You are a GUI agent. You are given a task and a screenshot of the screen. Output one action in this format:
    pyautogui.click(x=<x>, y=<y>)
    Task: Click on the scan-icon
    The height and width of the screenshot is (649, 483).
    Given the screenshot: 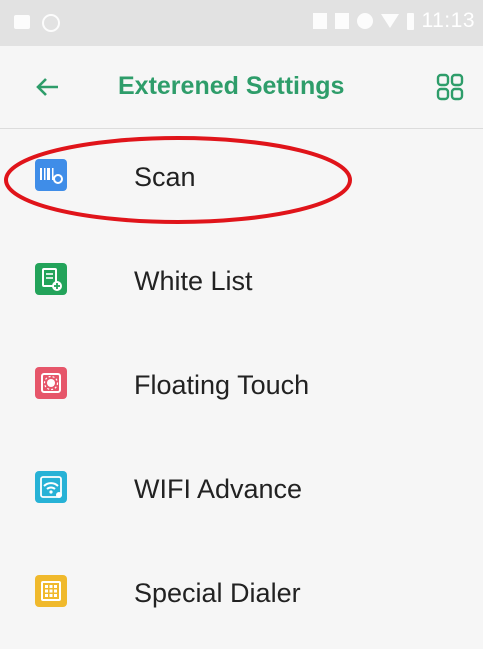 What is the action you would take?
    pyautogui.click(x=51, y=175)
    